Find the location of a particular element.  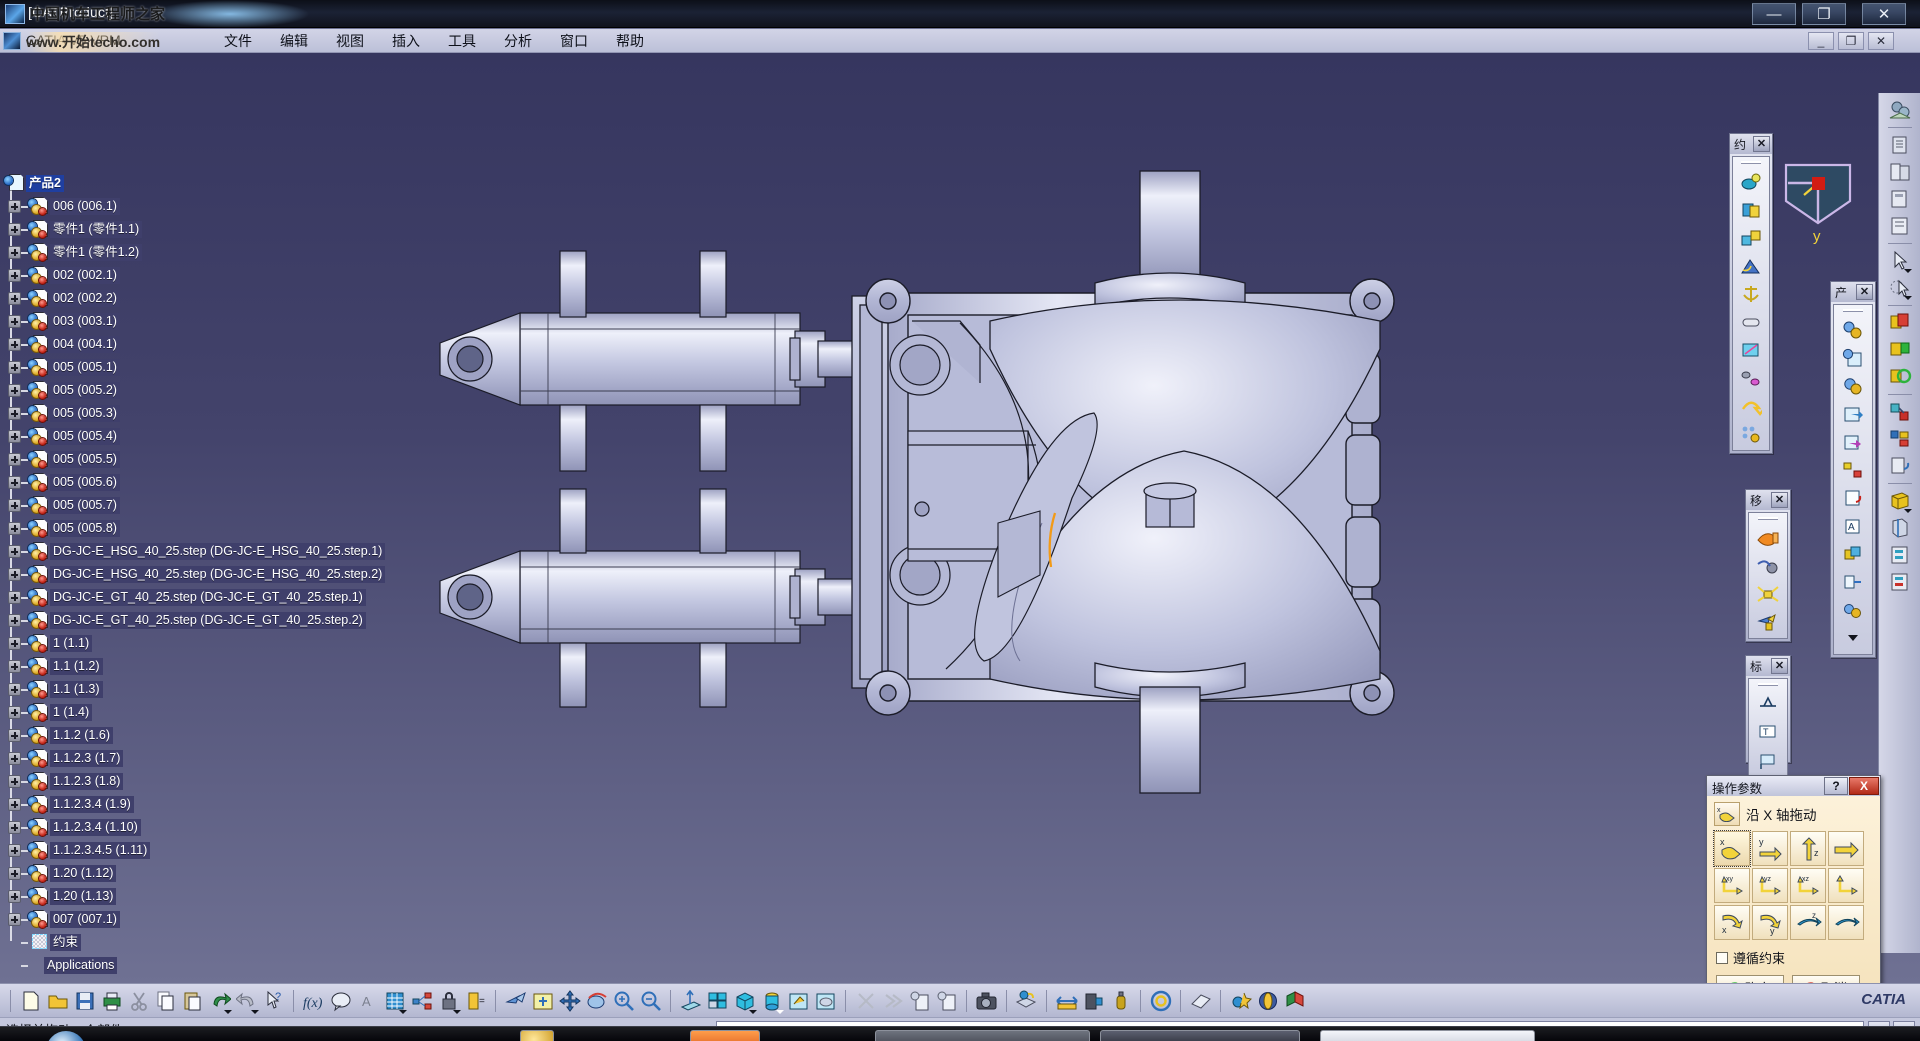

toolbar-grip is located at coordinates (1751, 162).